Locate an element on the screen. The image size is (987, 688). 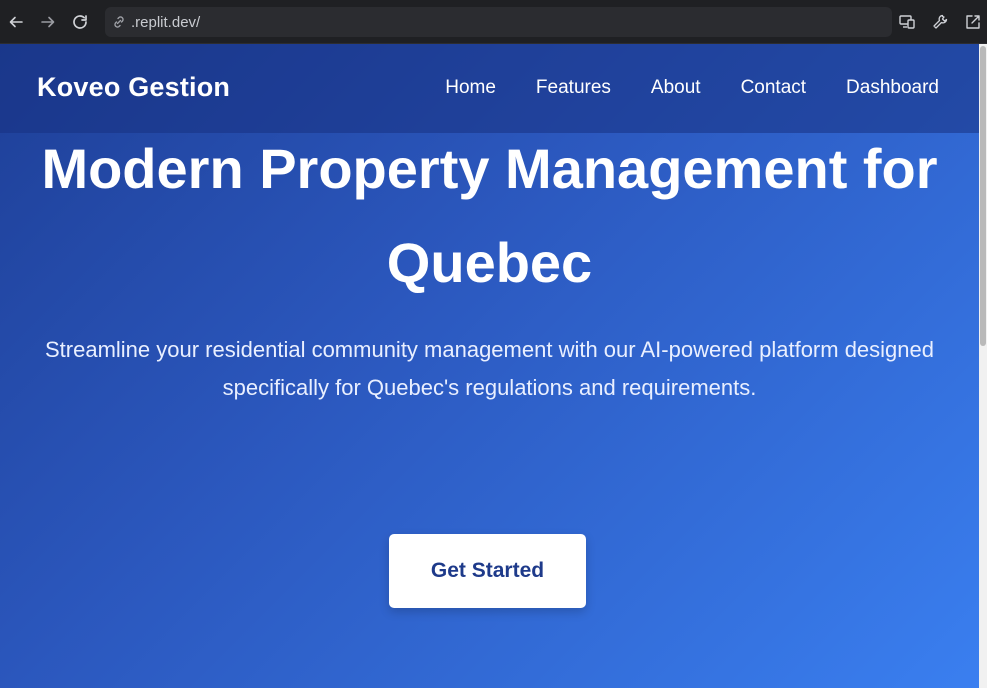
scrollbar is located at coordinates (983, 366).